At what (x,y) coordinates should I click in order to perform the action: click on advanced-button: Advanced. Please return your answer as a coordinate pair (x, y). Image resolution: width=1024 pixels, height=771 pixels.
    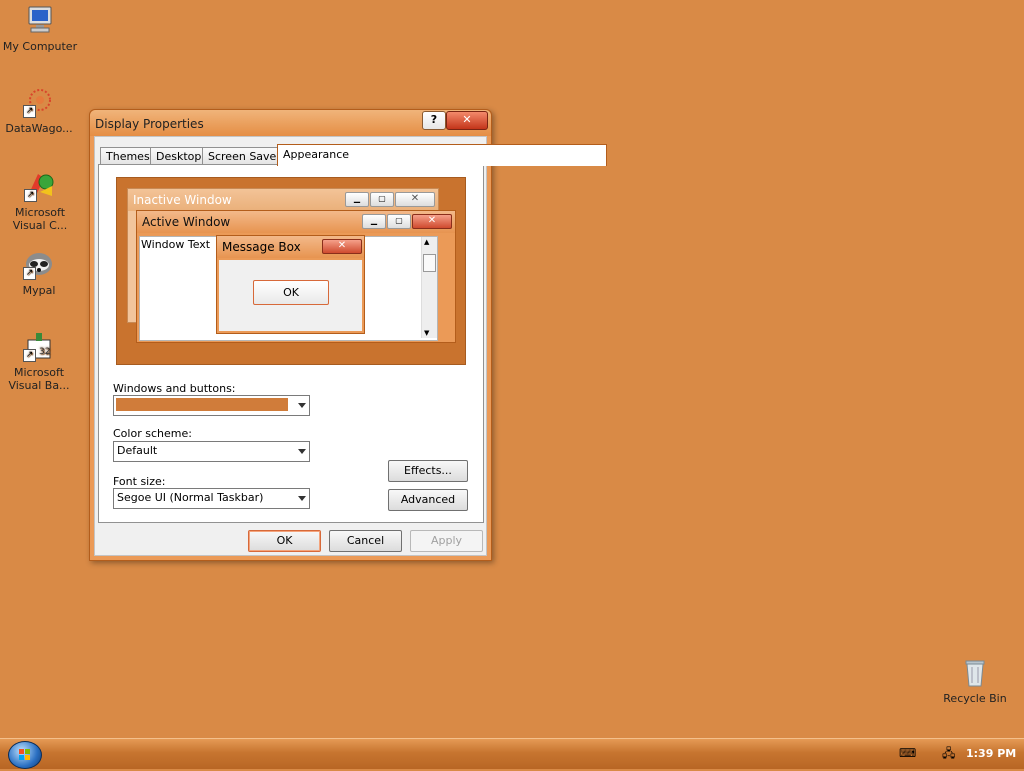
    Looking at the image, I should click on (428, 500).